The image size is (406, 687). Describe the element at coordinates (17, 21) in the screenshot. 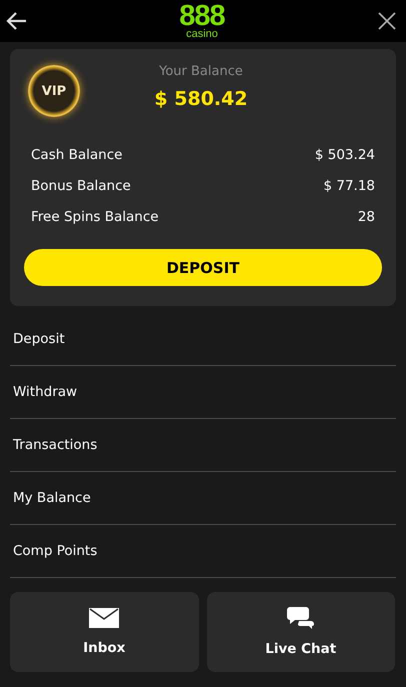

I see `back-arrow-icon` at that location.